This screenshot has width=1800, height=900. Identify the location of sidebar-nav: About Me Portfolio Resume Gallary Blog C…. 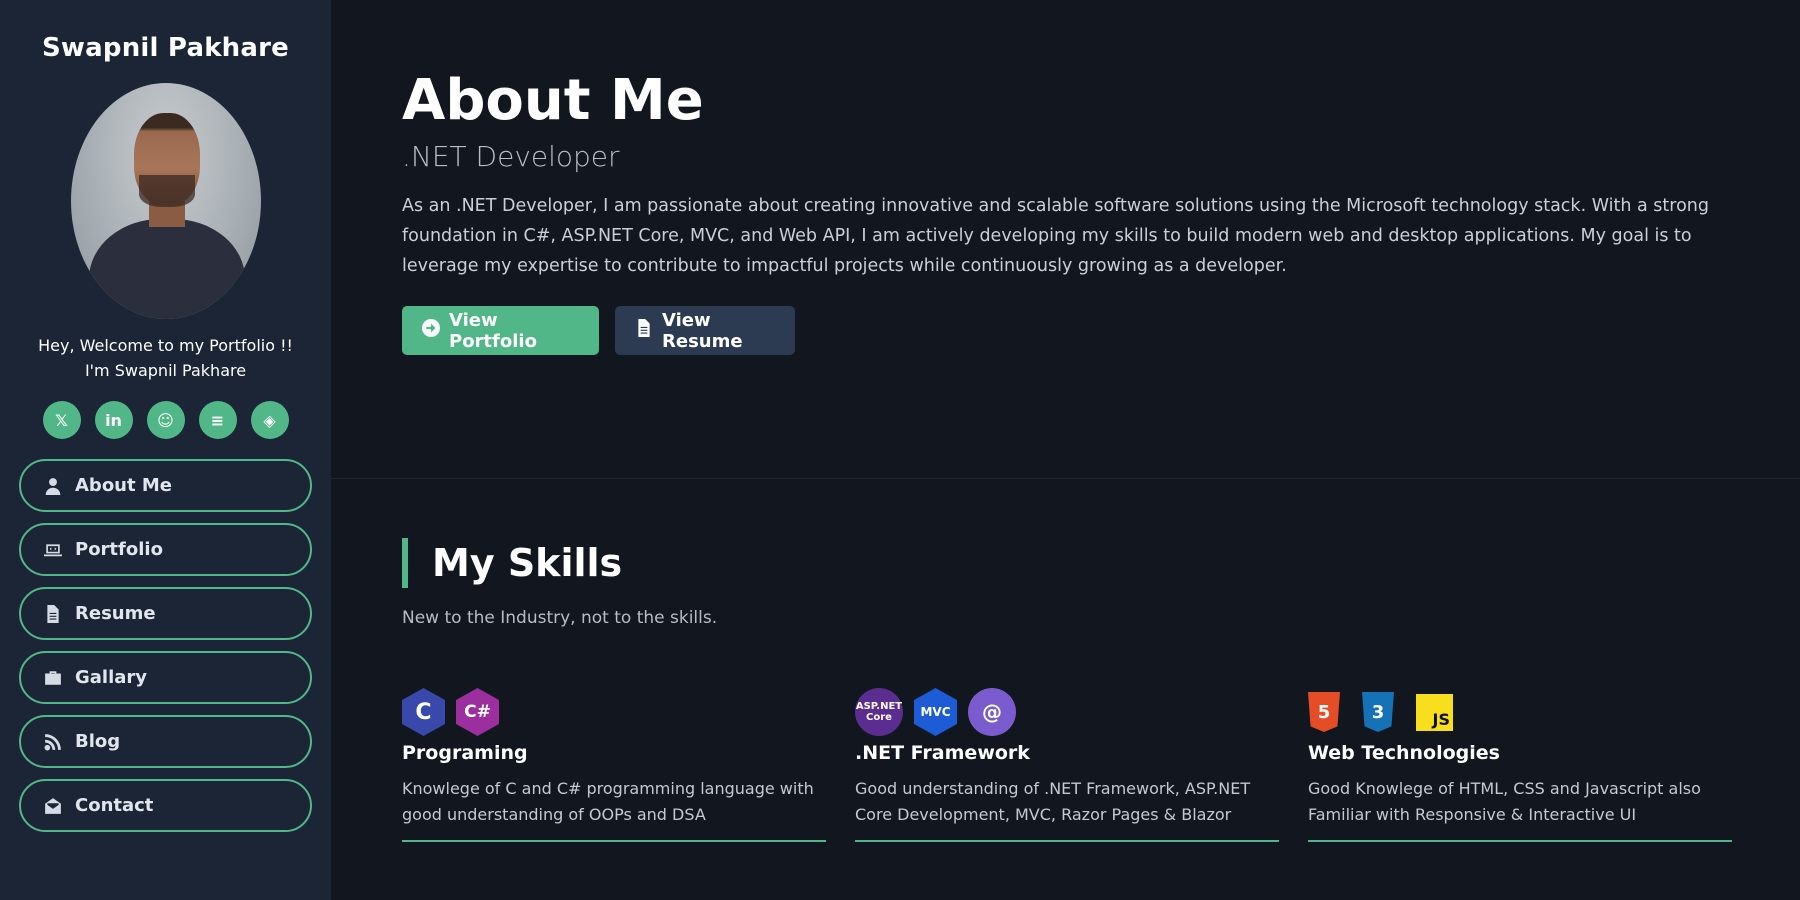
(165, 645).